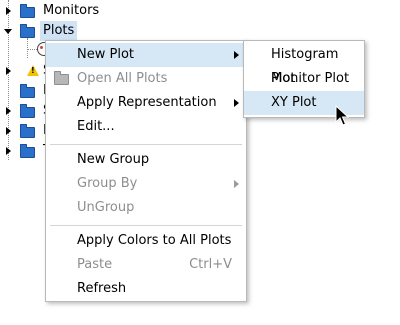 This screenshot has height=325, width=400. I want to click on tree-item-label: Monitors, so click(71, 10).